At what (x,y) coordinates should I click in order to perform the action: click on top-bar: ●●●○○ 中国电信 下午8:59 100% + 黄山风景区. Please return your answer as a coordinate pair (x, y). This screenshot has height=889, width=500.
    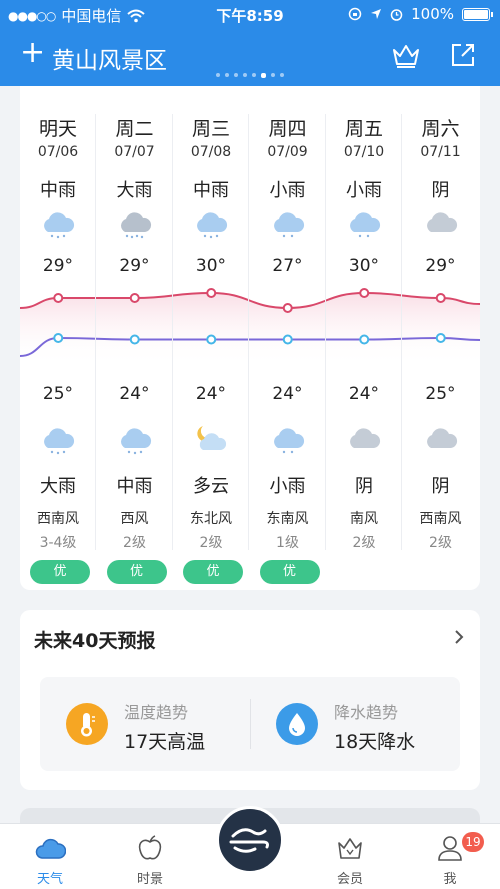
    Looking at the image, I should click on (250, 43).